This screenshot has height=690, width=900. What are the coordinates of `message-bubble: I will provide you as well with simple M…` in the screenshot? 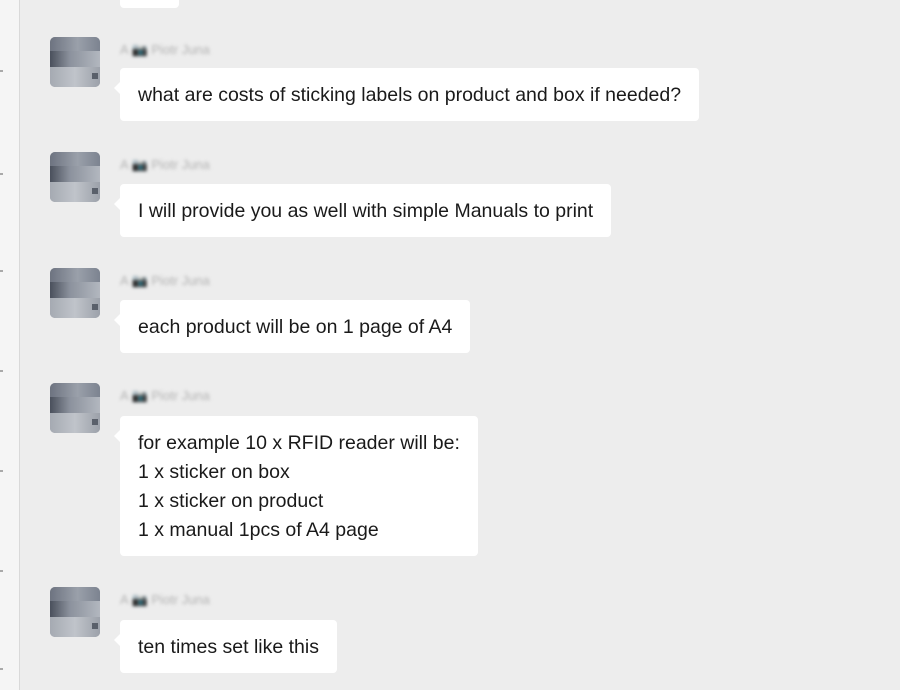 It's located at (362, 210).